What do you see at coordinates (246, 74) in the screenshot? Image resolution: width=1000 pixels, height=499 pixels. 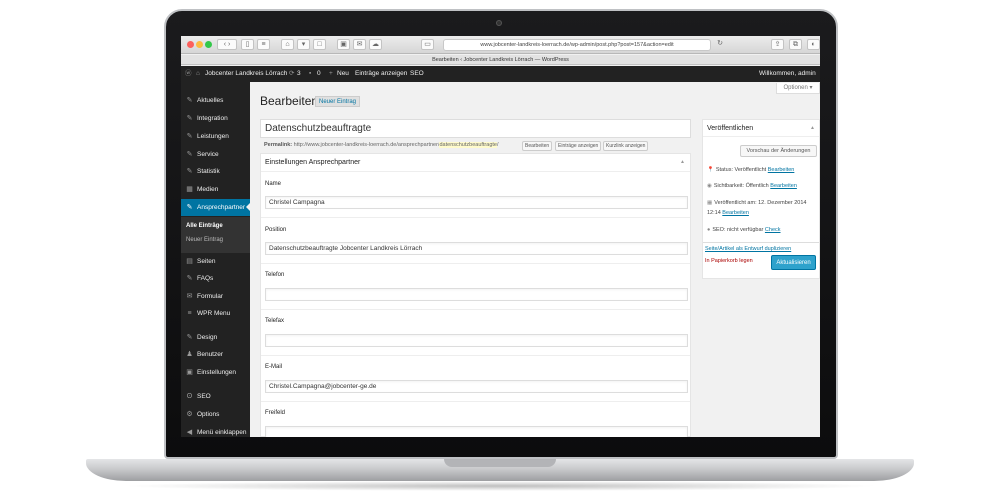 I see `site-name-link: Jobcenter Landkreis Lörrach` at bounding box center [246, 74].